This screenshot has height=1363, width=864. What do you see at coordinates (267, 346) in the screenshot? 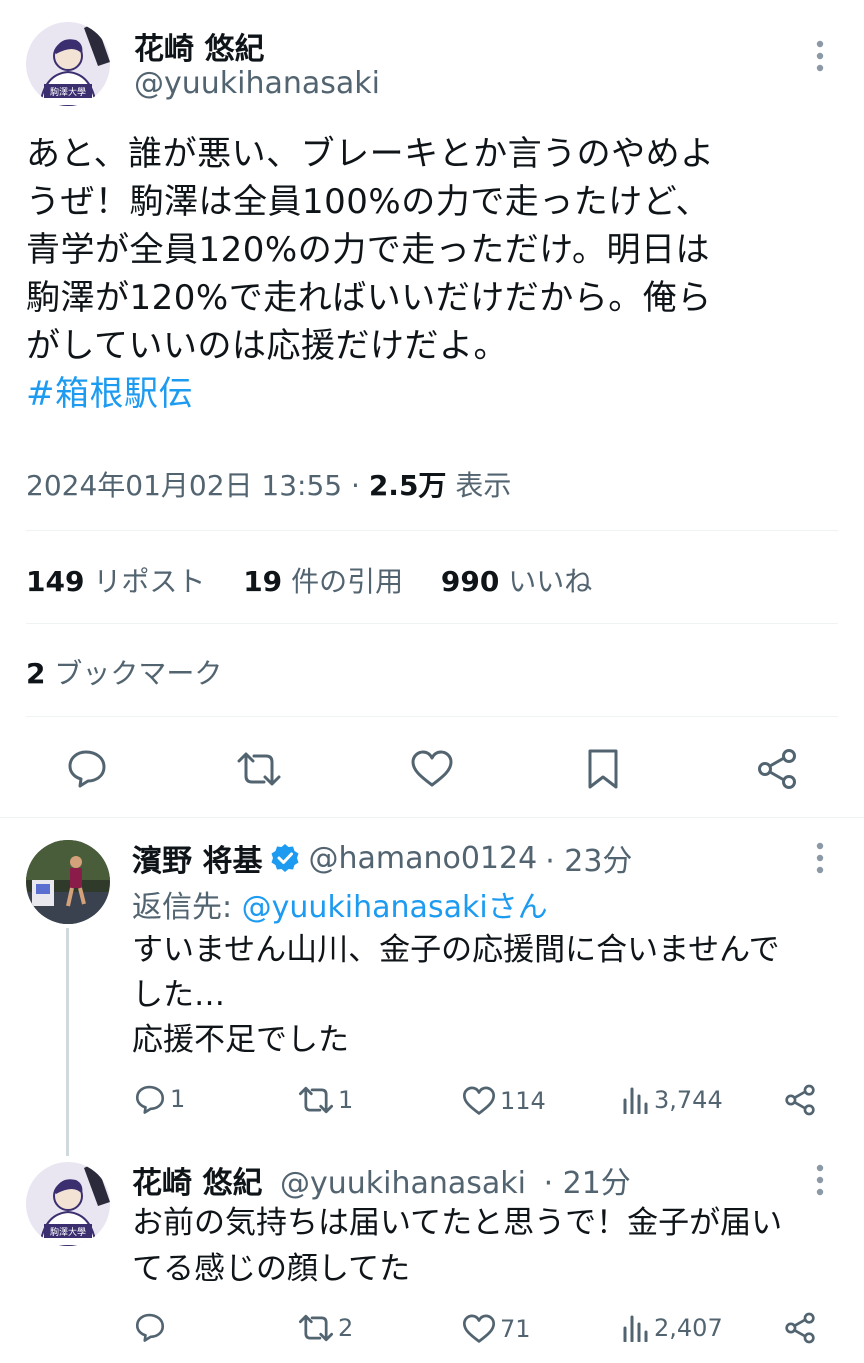
I see `tweet-text-line: がしていいのは応援だけだよ。` at bounding box center [267, 346].